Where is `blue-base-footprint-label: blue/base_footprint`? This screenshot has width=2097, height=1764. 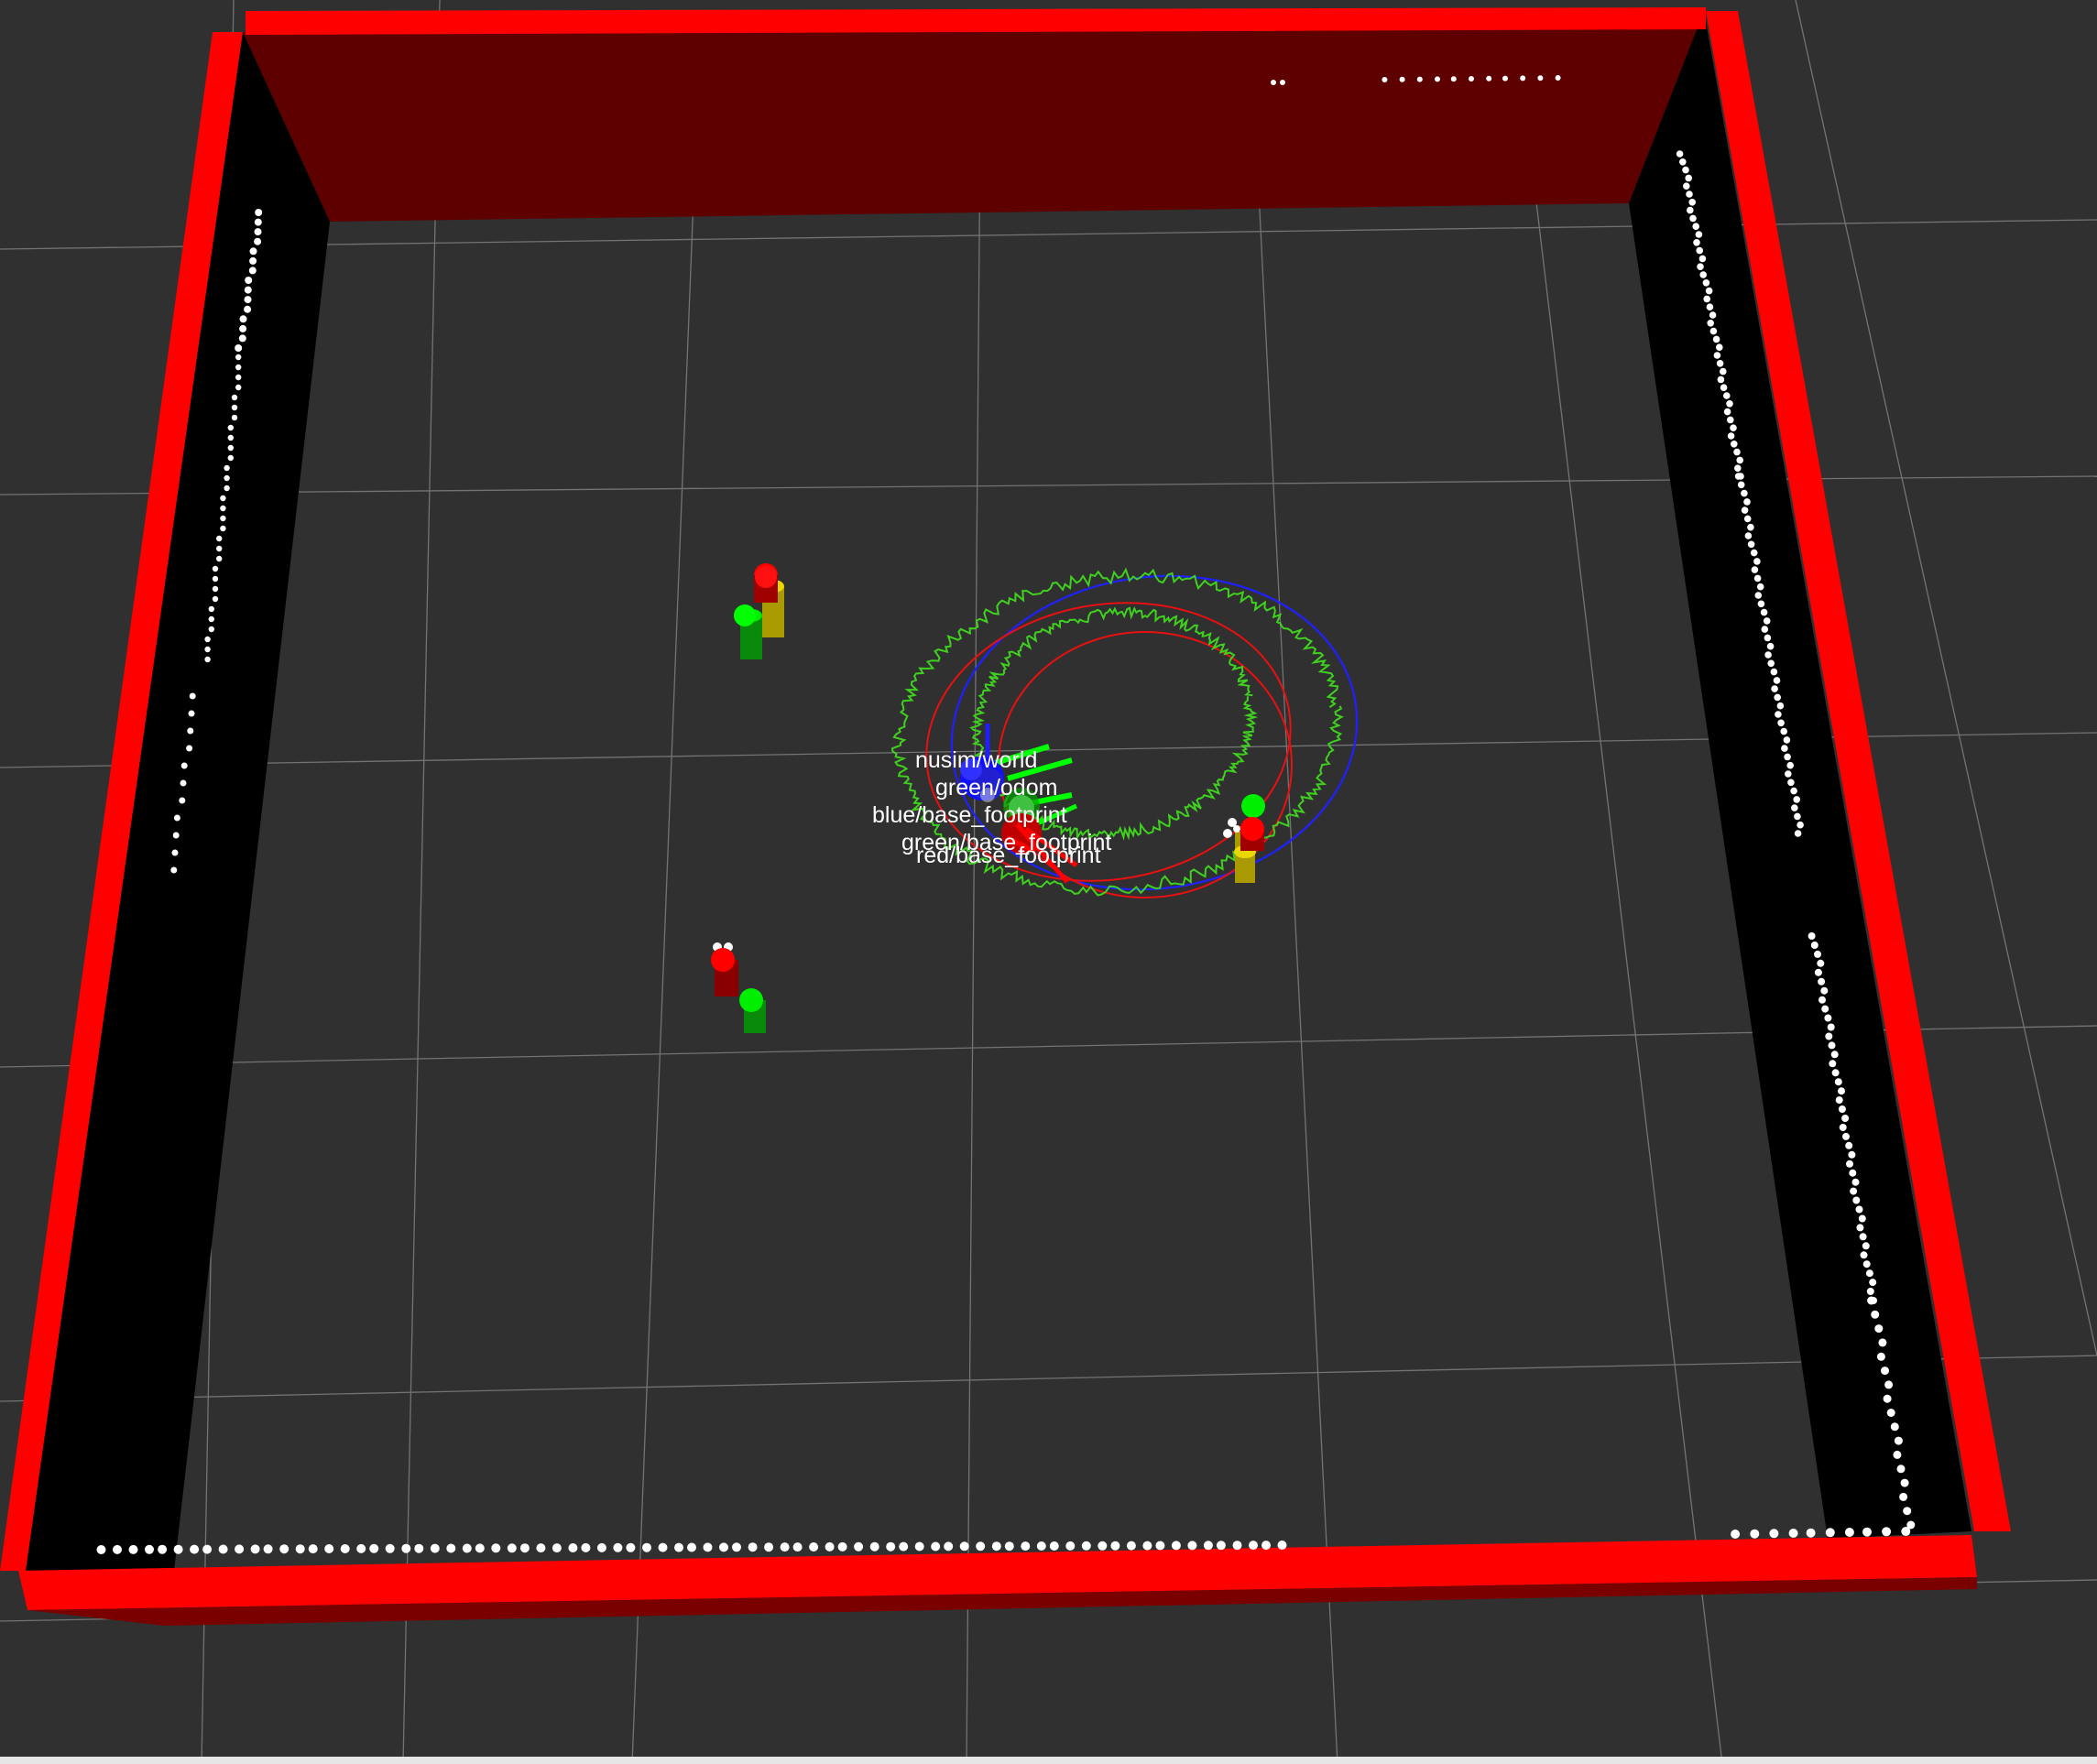 blue-base-footprint-label: blue/base_footprint is located at coordinates (969, 815).